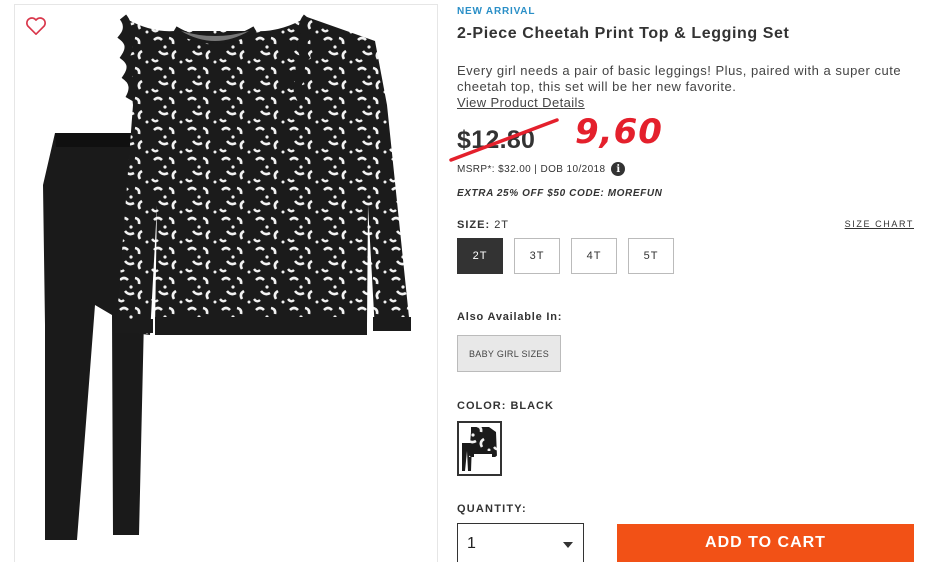 The height and width of the screenshot is (562, 930). What do you see at coordinates (623, 33) in the screenshot?
I see `product-title: 2-Piece Cheetah Print Top & Legging Set` at bounding box center [623, 33].